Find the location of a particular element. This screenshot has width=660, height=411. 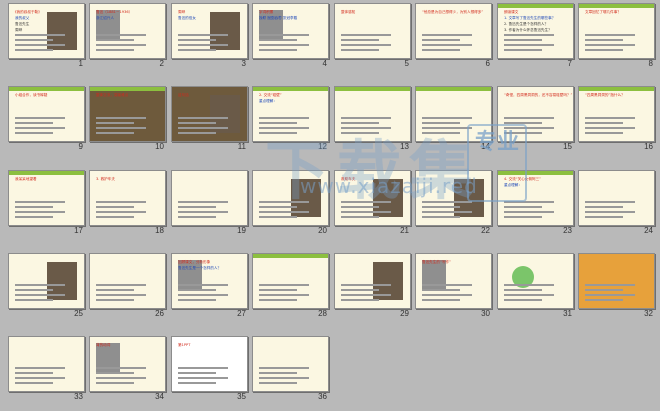

slide-thumb-3: 周晔 鲁迅的侄女 3 is located at coordinates (211, 37).